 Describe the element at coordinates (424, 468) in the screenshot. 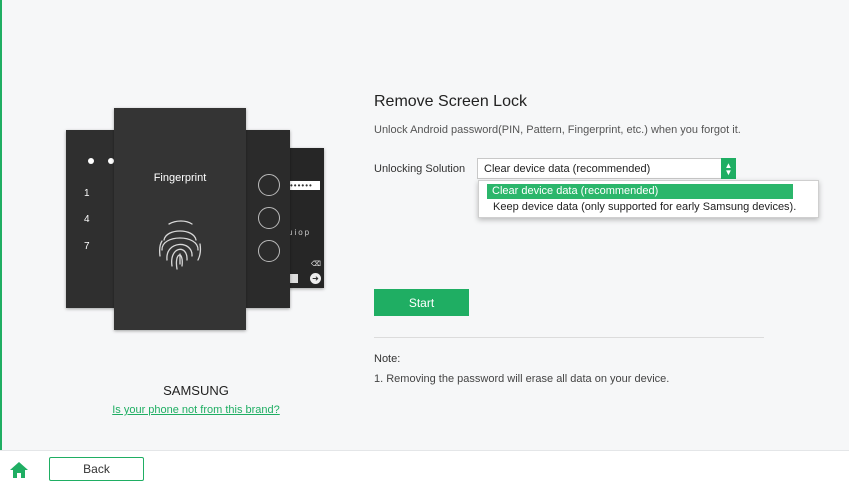

I see `footer-bar: Back` at that location.